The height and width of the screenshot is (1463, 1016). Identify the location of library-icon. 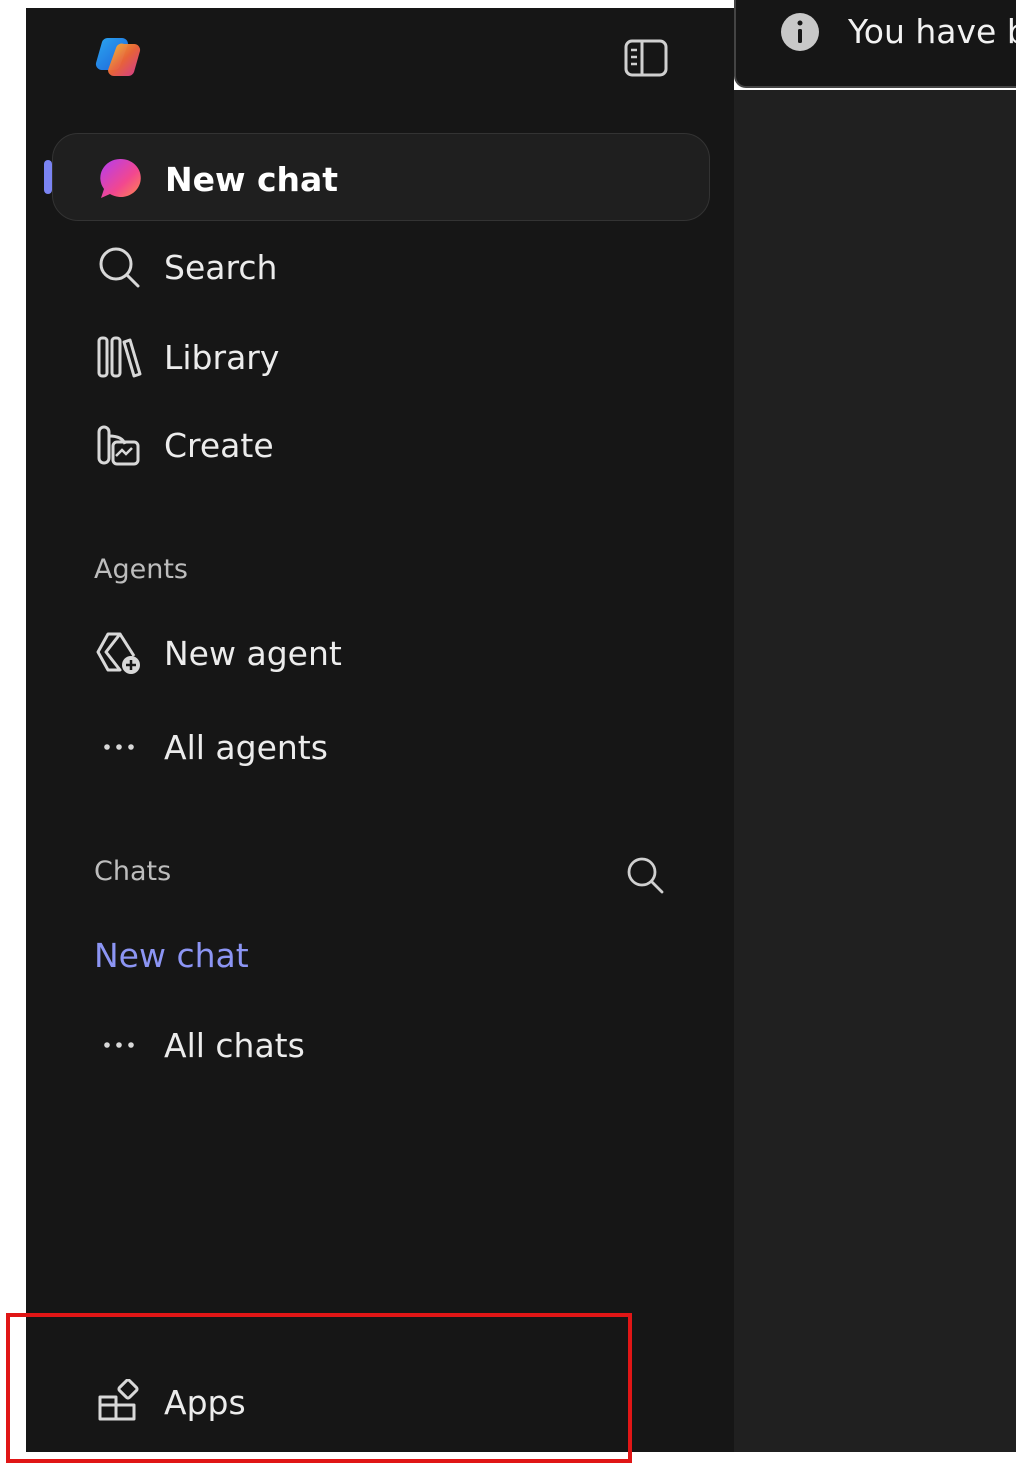
(119, 357).